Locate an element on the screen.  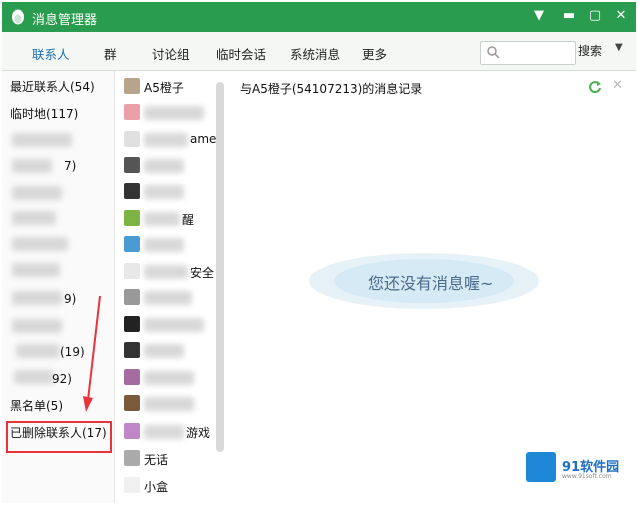
contact-item: 游戏 is located at coordinates (174, 432).